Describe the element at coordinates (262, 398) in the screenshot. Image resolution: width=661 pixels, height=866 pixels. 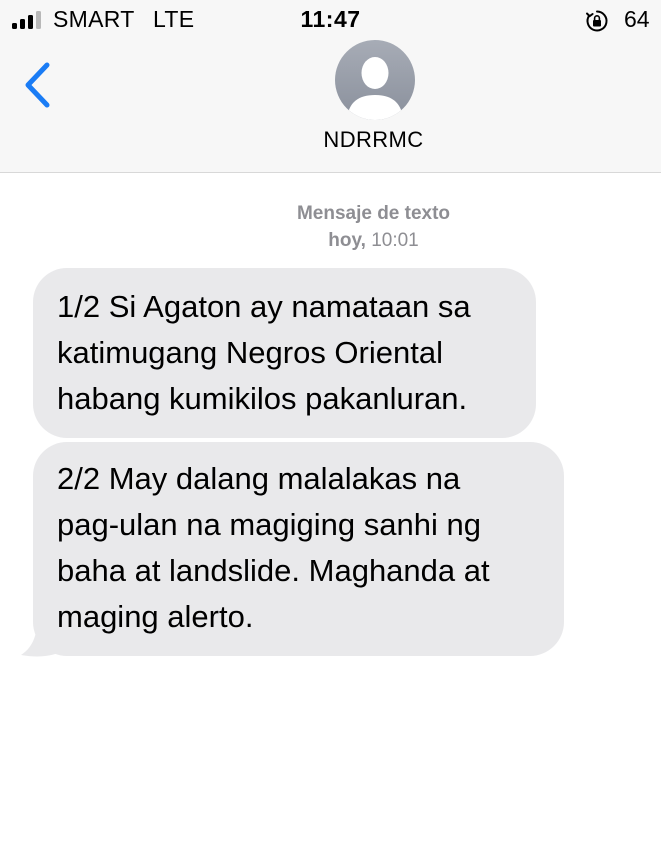
I see `message-line: habang kumikilos pakanluran.` at that location.